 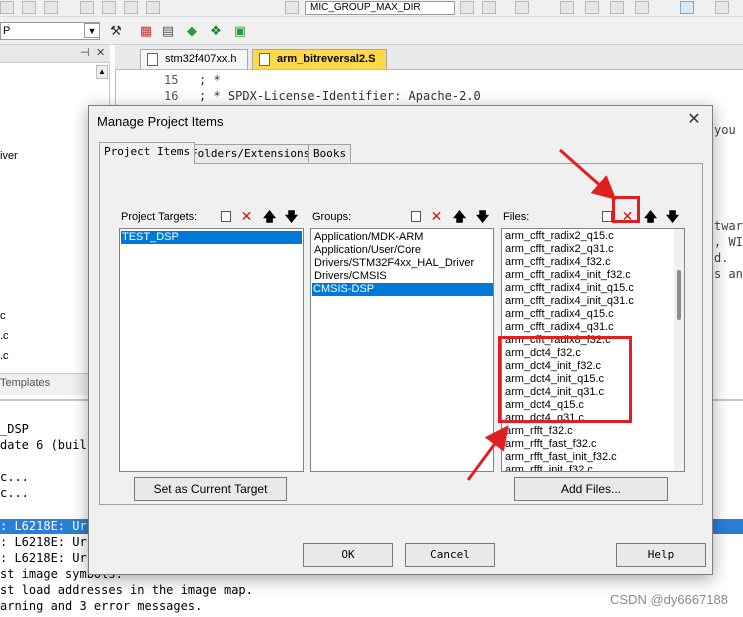 I want to click on annotation-arrows, so click(x=541, y=314).